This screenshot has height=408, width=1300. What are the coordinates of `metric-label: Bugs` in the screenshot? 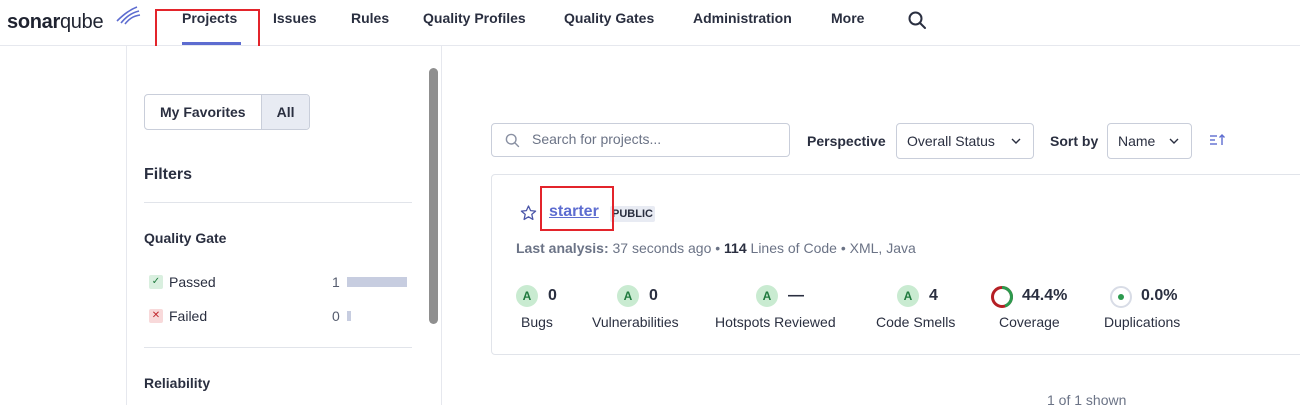 It's located at (537, 322).